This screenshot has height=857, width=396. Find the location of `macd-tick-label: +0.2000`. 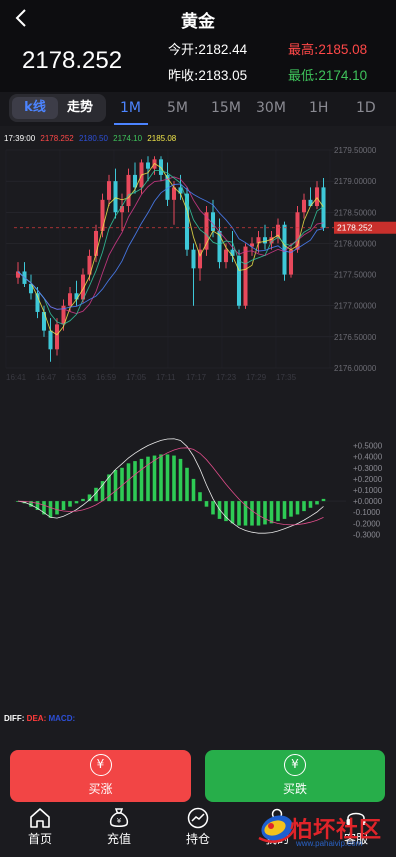

macd-tick-label: +0.2000 is located at coordinates (368, 479).